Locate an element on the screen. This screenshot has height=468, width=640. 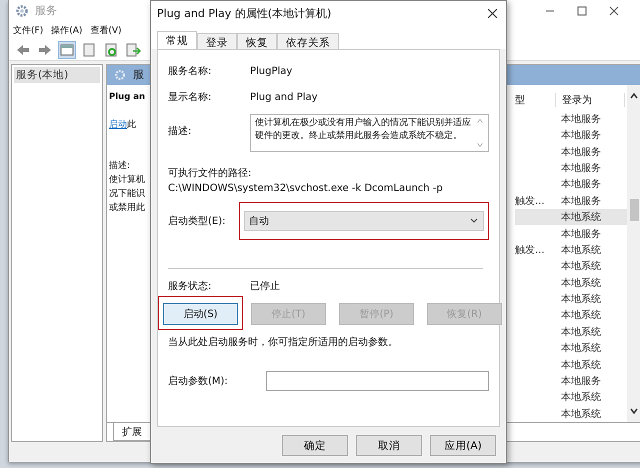
export-icon is located at coordinates (133, 50).